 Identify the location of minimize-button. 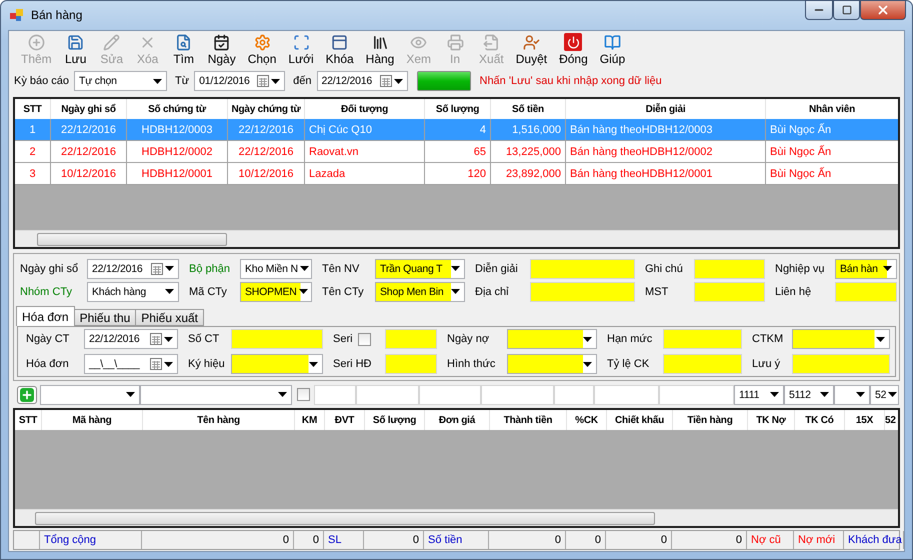
(819, 10).